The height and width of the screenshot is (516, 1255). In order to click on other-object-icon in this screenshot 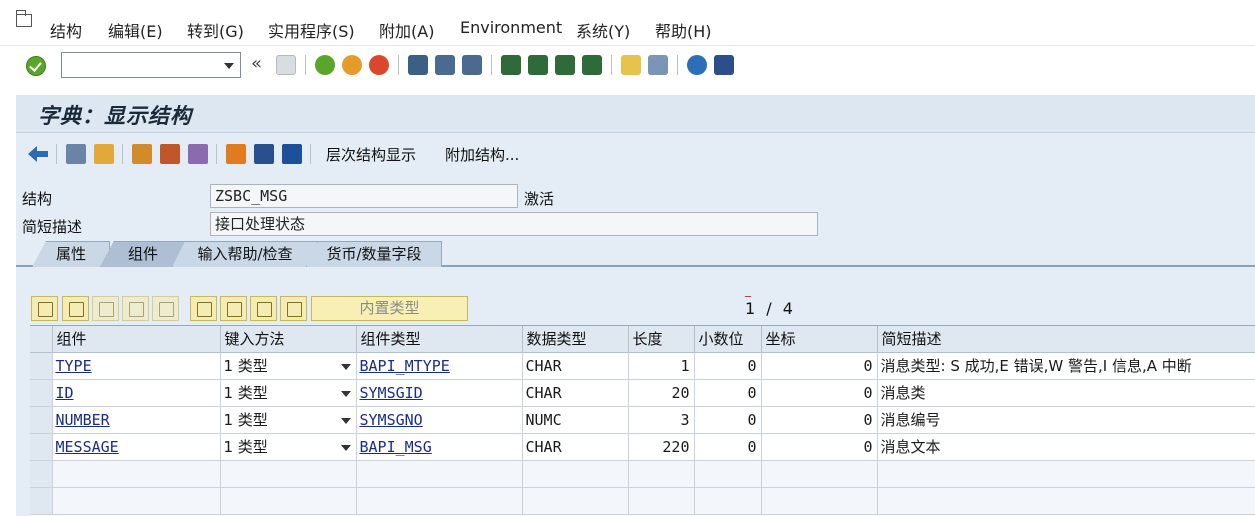, I will do `click(104, 154)`.